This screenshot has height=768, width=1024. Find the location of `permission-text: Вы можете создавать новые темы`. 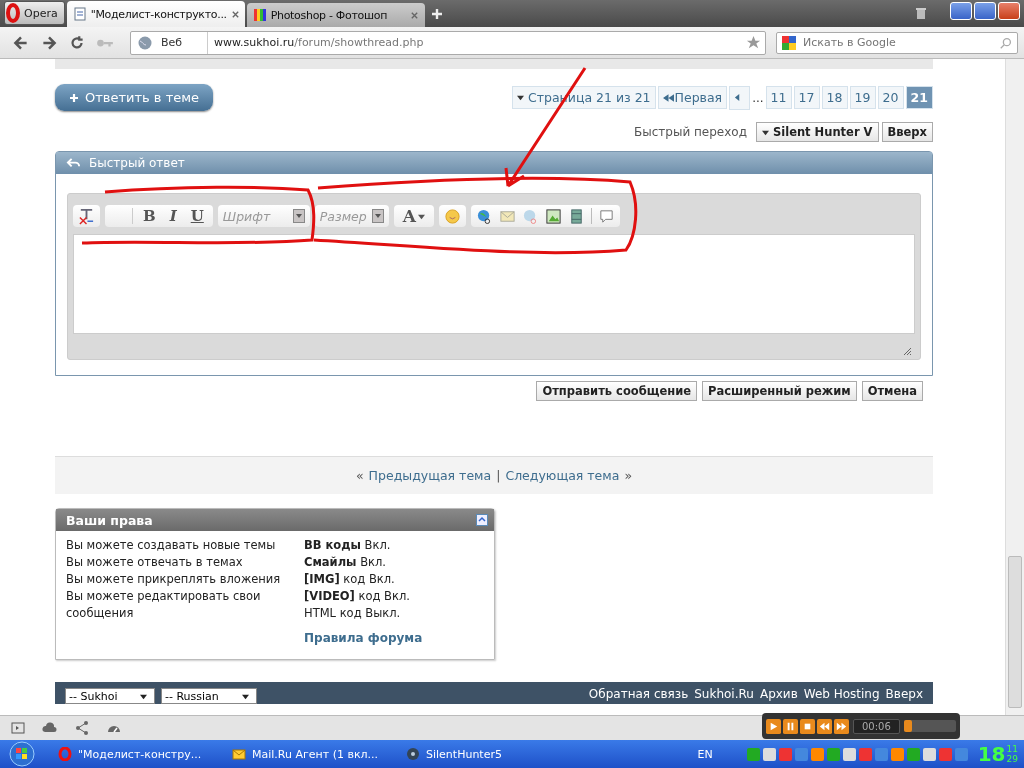

permission-text: Вы можете создавать новые темы is located at coordinates (171, 545).